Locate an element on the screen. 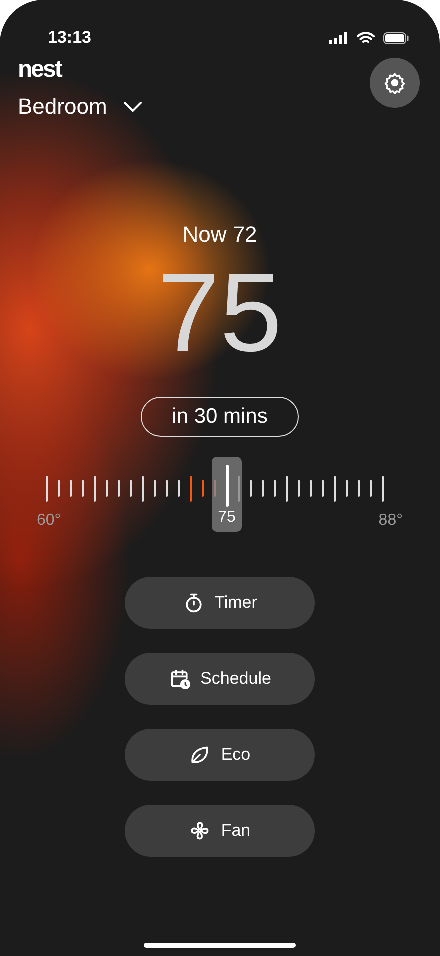 The height and width of the screenshot is (956, 440). fan-icon is located at coordinates (200, 831).